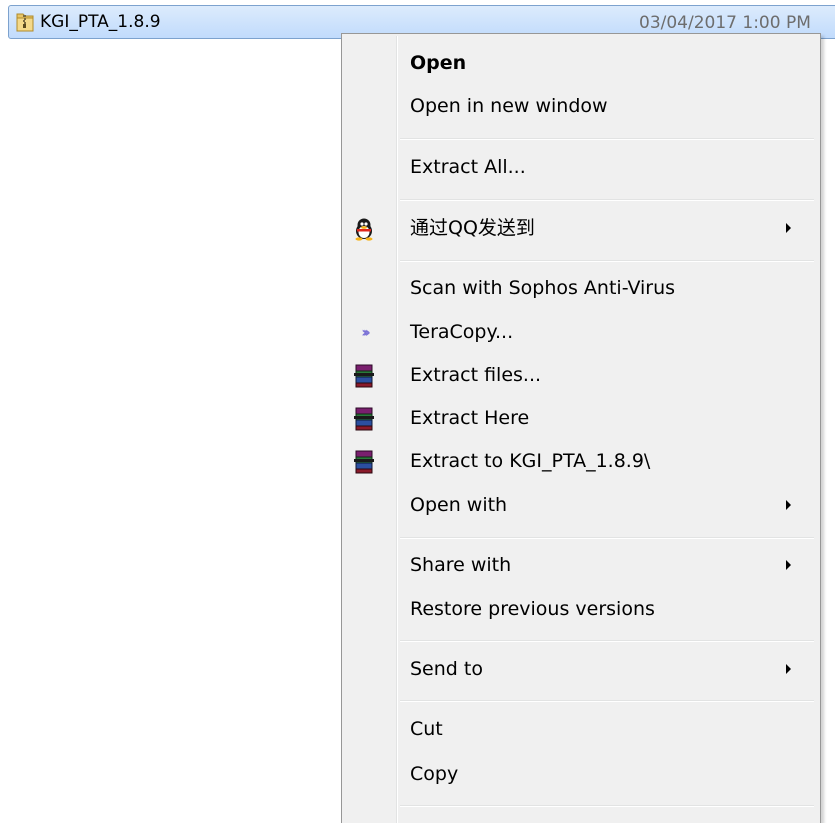 The width and height of the screenshot is (835, 823). Describe the element at coordinates (426, 729) in the screenshot. I see `menu-item-label: Cut` at that location.